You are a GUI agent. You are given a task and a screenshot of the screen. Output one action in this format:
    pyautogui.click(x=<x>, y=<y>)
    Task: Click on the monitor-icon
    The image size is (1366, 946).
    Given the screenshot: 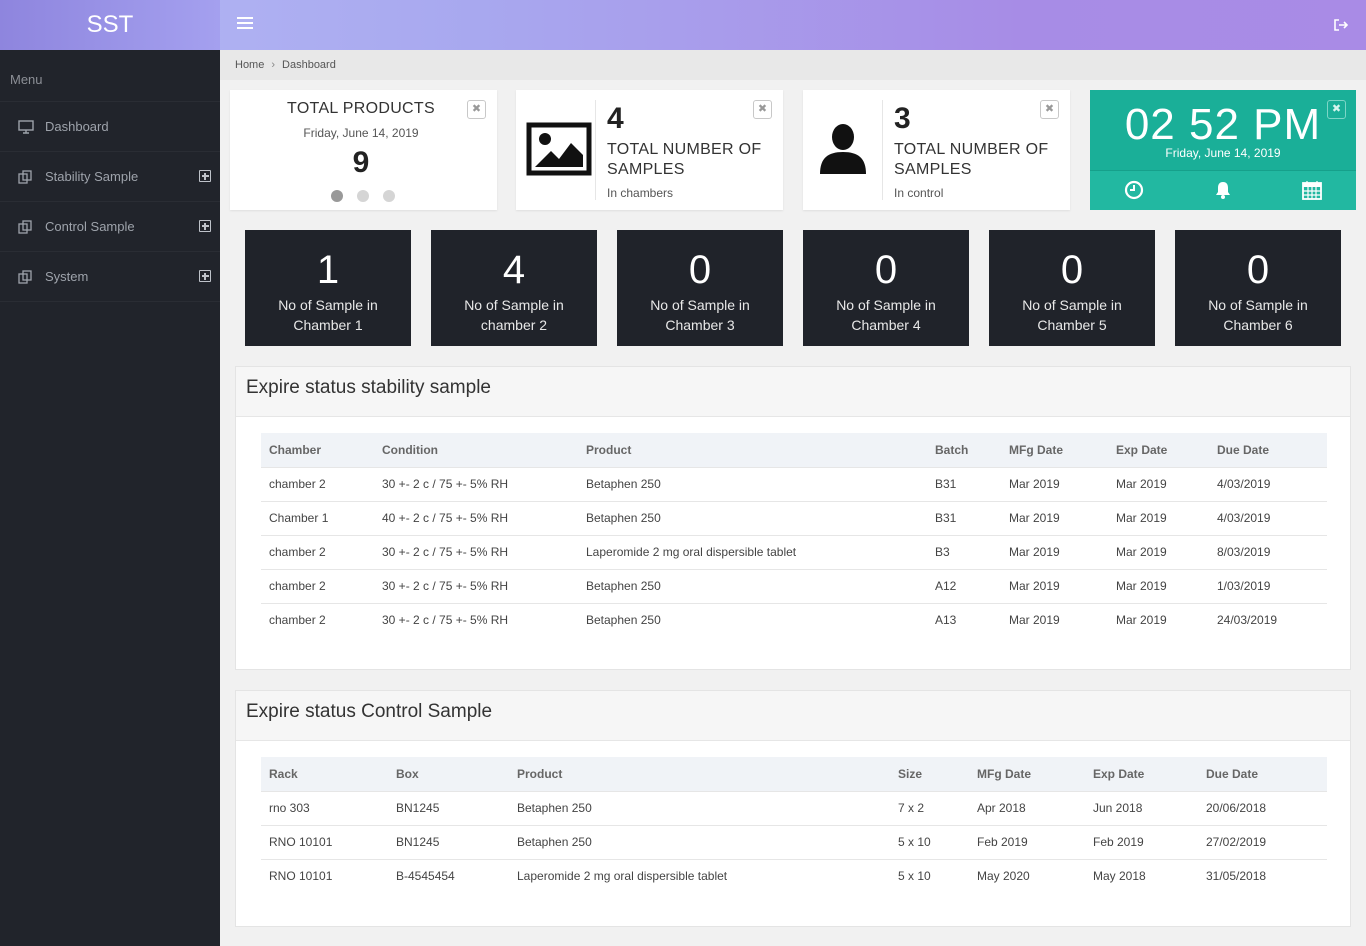 What is the action you would take?
    pyautogui.click(x=26, y=126)
    